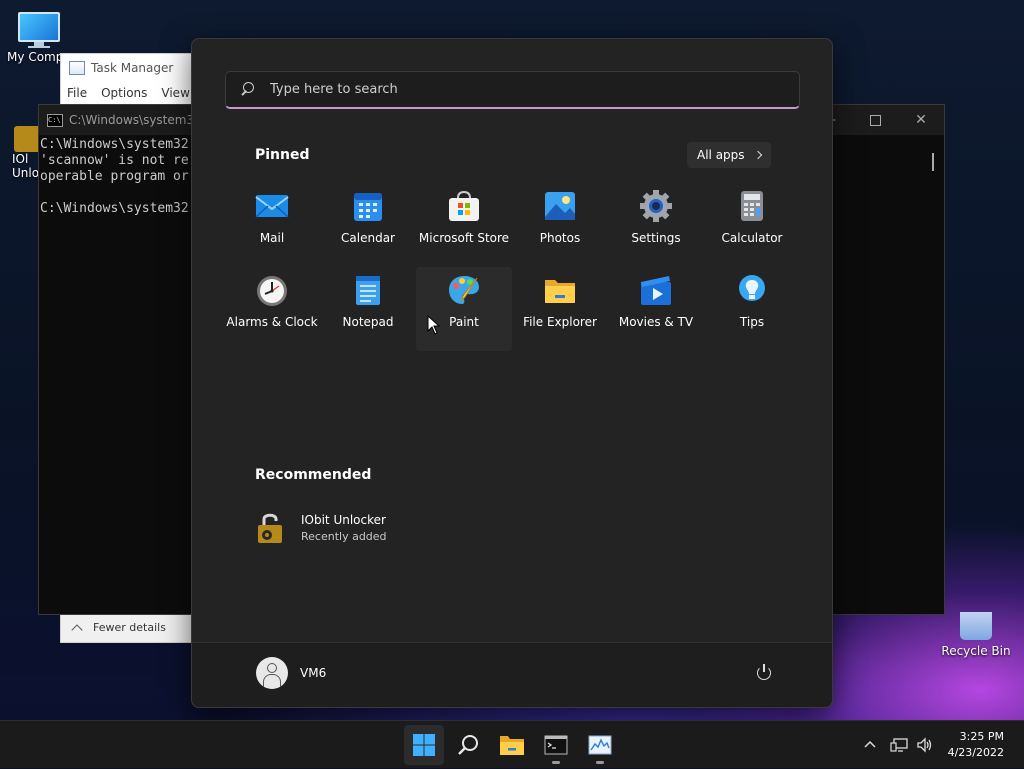 Image resolution: width=1024 pixels, height=769 pixels. I want to click on menu-file: File, so click(77, 93).